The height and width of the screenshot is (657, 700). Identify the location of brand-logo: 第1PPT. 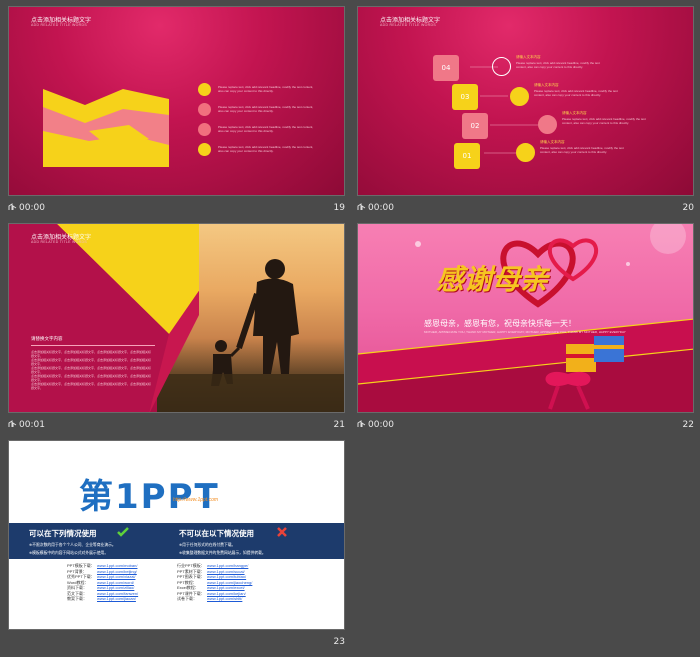
(149, 497).